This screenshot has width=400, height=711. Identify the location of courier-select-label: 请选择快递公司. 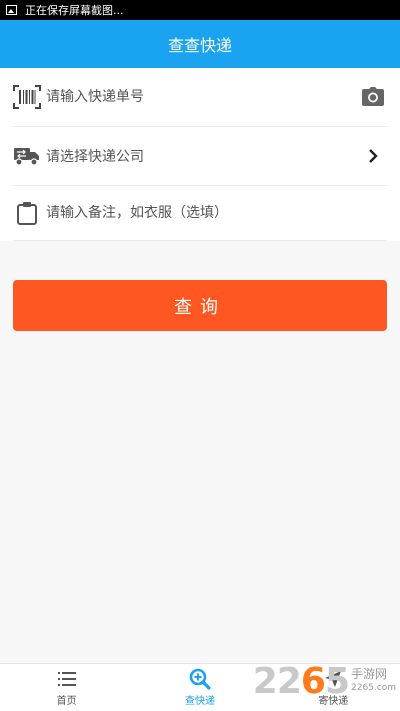
(95, 157).